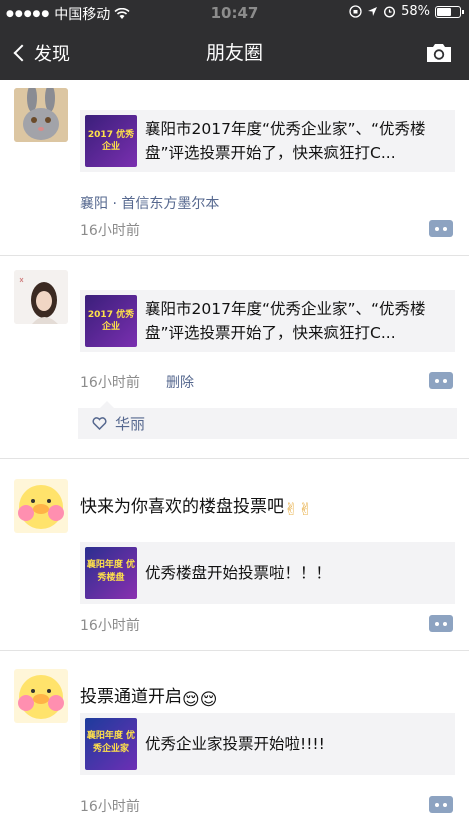 This screenshot has width=469, height=833. Describe the element at coordinates (196, 508) in the screenshot. I see `post-text: 快来为你喜欢的楼盘投票吧✌✌` at that location.